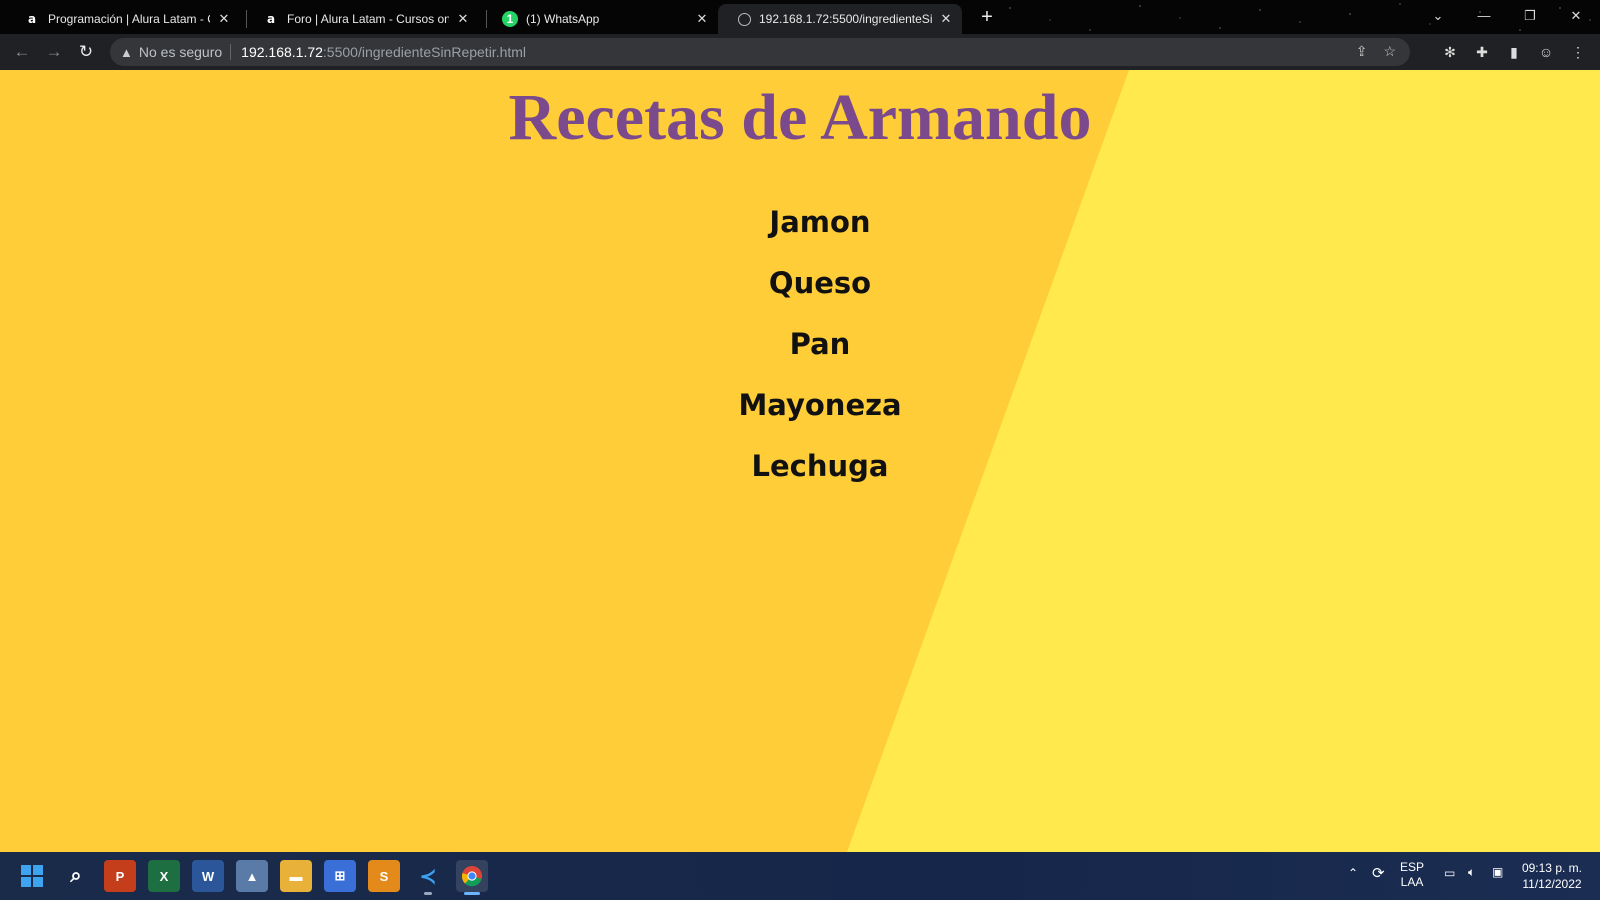 This screenshot has height=900, width=1600. I want to click on system-clock: 09:13 p. m. 11/12/2022, so click(1552, 876).